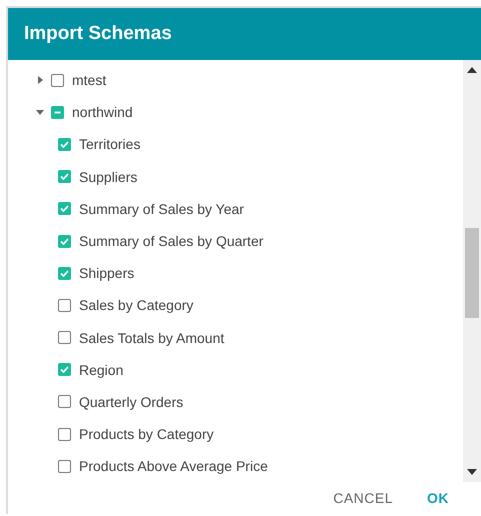 The width and height of the screenshot is (481, 516). Describe the element at coordinates (101, 370) in the screenshot. I see `tree-item-label: Region` at that location.